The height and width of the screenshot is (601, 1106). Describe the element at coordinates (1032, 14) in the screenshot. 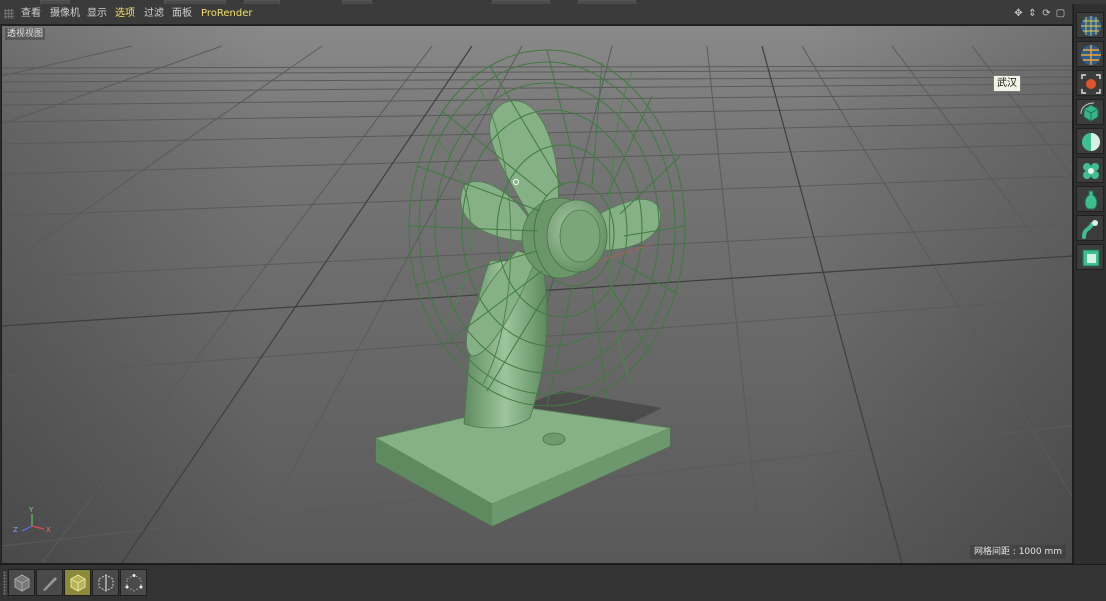

I see `dolly-view-icon: ⇕` at that location.